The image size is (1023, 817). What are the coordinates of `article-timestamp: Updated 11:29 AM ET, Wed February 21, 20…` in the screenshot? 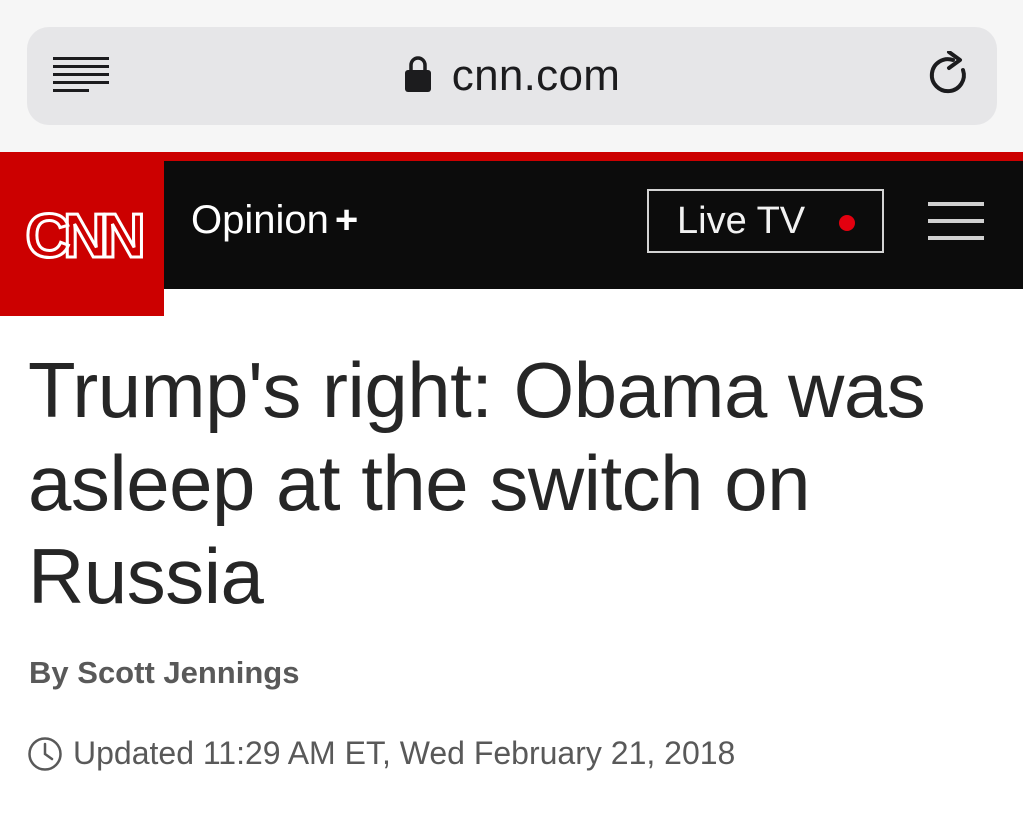 It's located at (381, 753).